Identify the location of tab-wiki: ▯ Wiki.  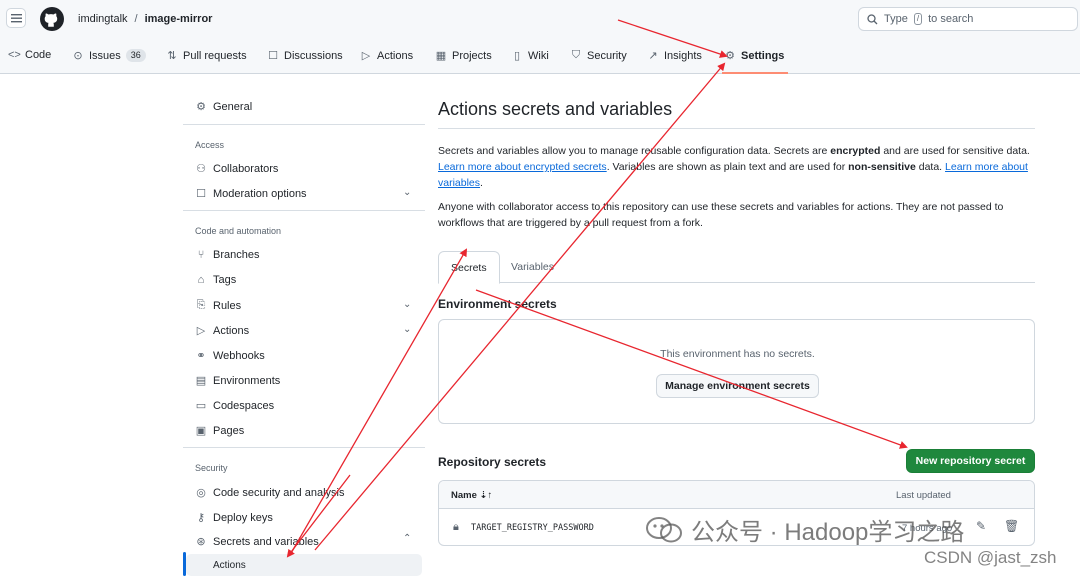
(530, 56).